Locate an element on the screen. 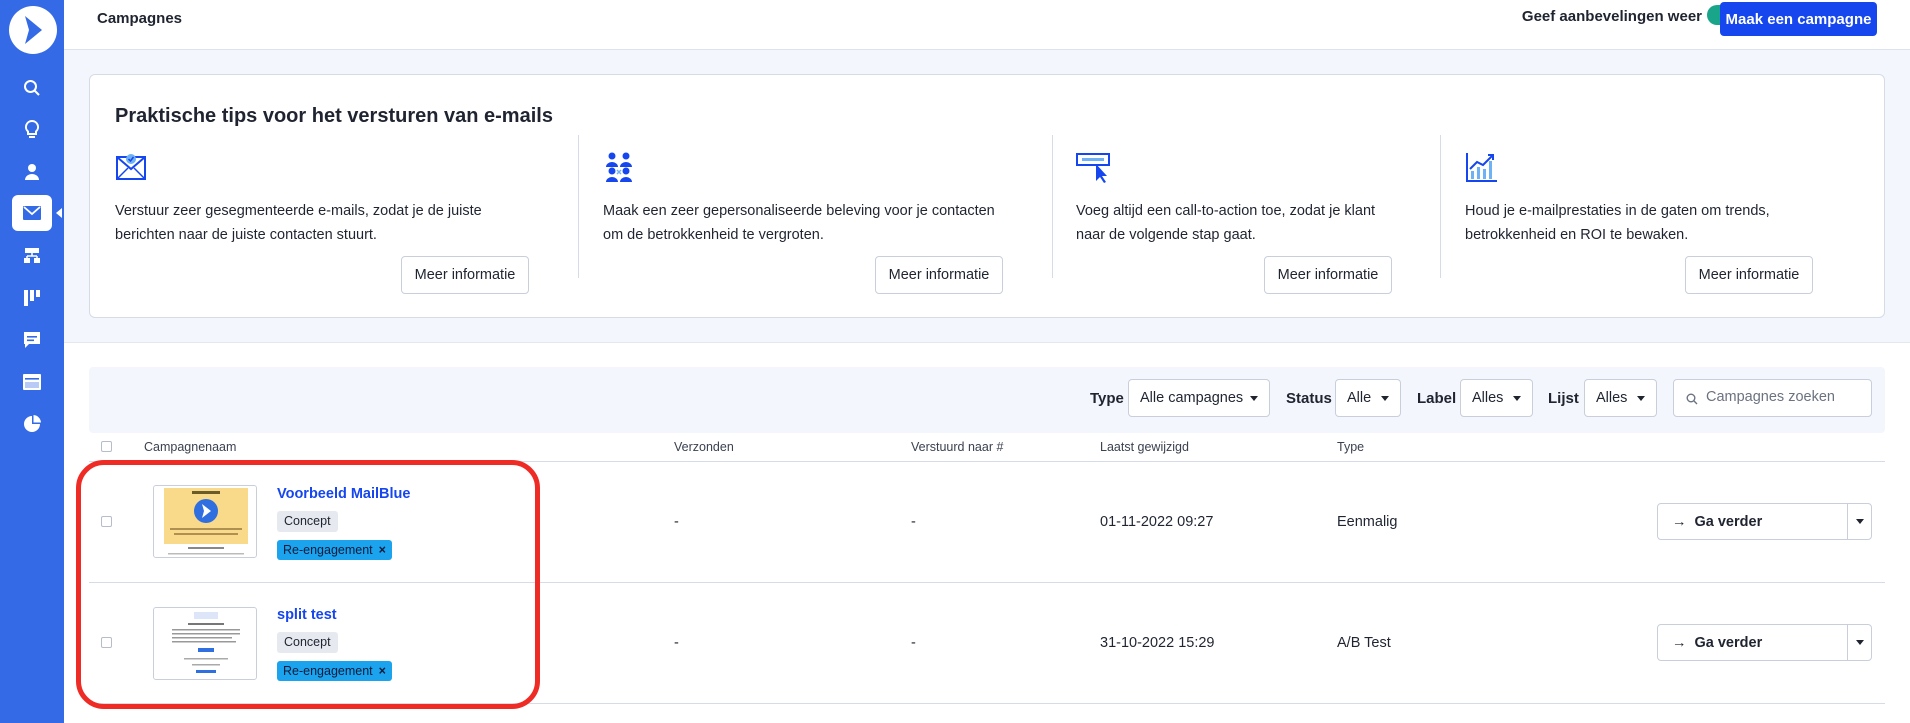  label-filter-label: Label is located at coordinates (1437, 398).